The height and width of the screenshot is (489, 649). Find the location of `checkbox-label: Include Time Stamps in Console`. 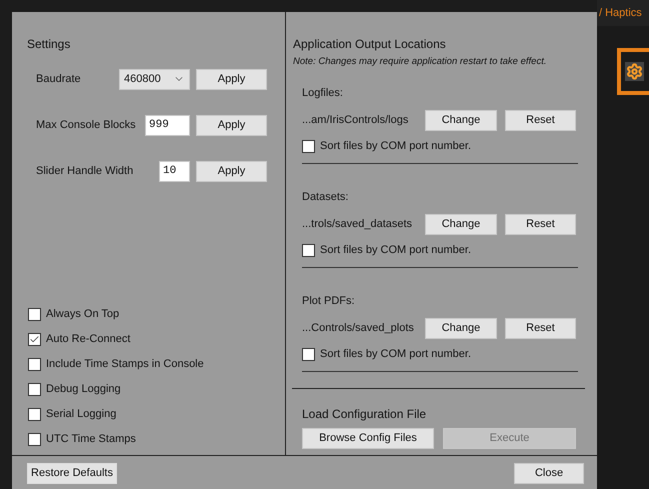

checkbox-label: Include Time Stamps in Console is located at coordinates (125, 364).